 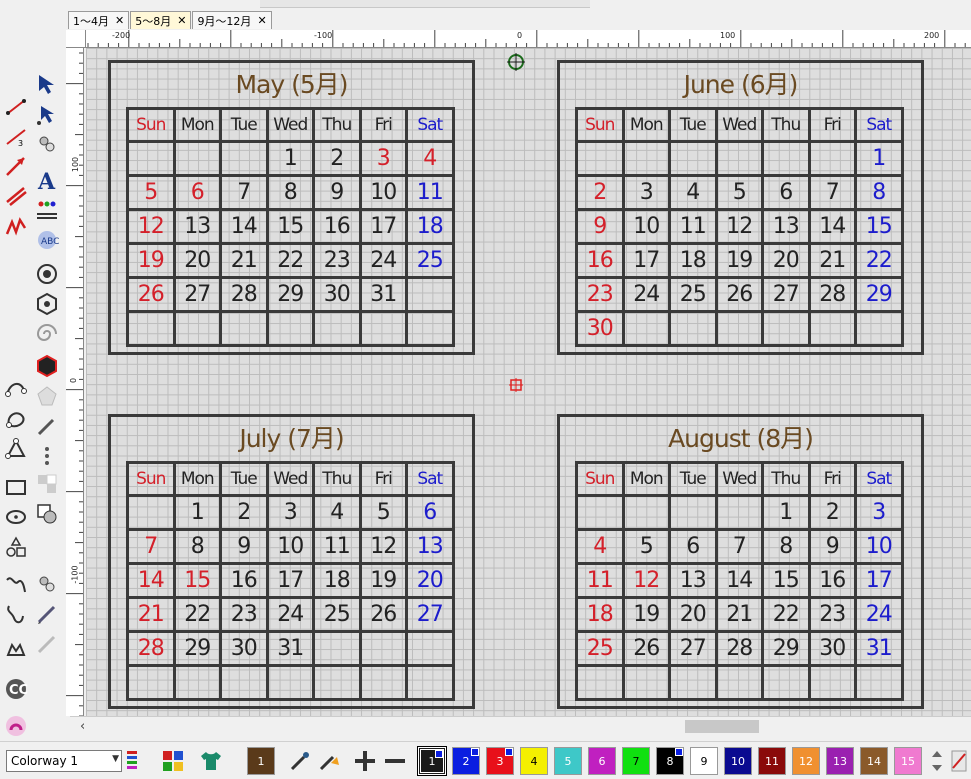 What do you see at coordinates (600, 226) in the screenshot?
I see `calendar-day-cell: 9` at bounding box center [600, 226].